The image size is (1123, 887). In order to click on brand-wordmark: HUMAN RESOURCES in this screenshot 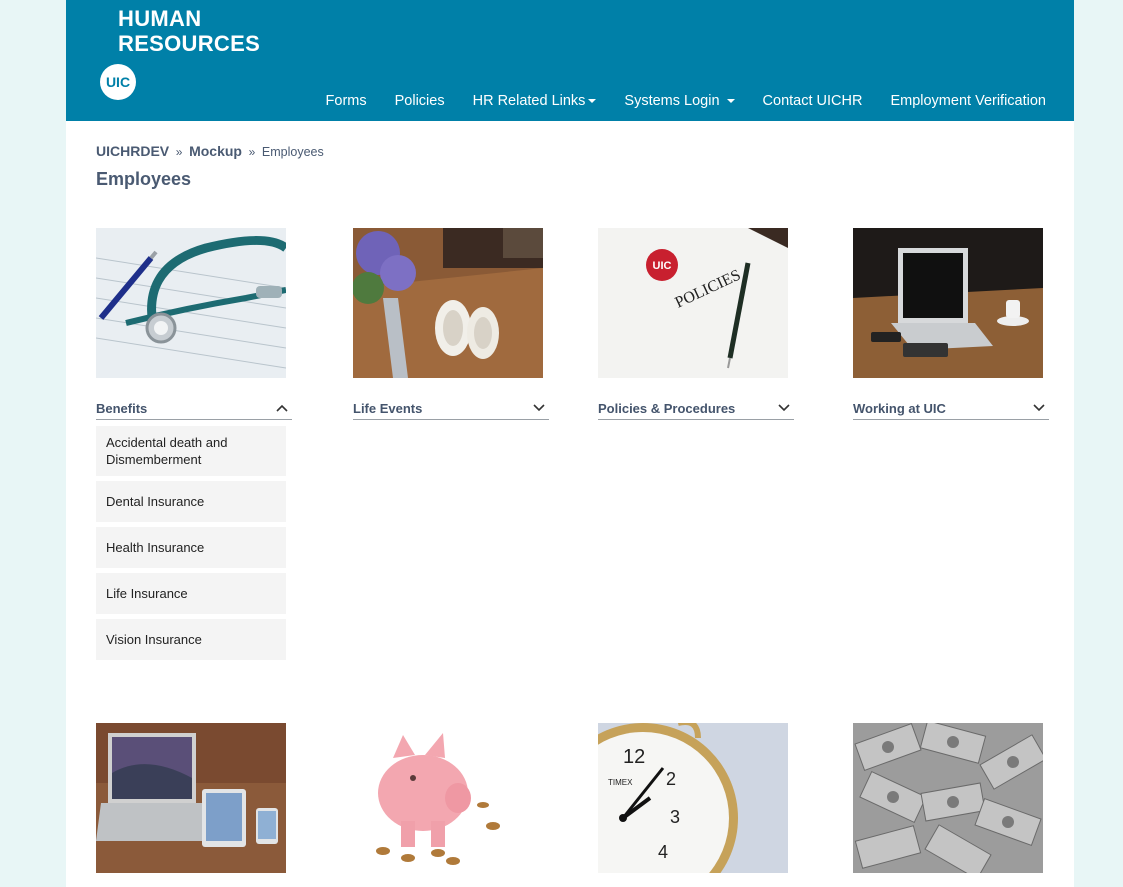, I will do `click(189, 31)`.